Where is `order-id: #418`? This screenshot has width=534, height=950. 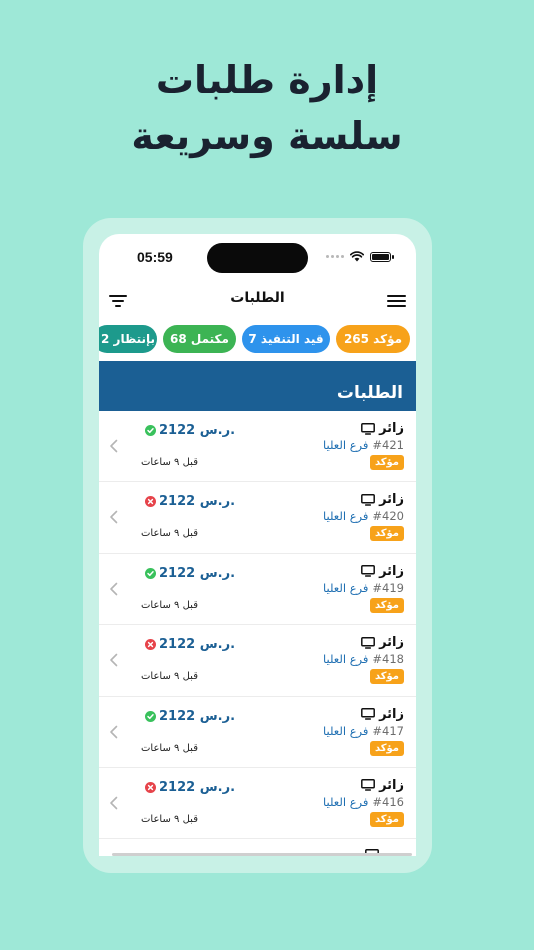
order-id: #418 is located at coordinates (388, 659).